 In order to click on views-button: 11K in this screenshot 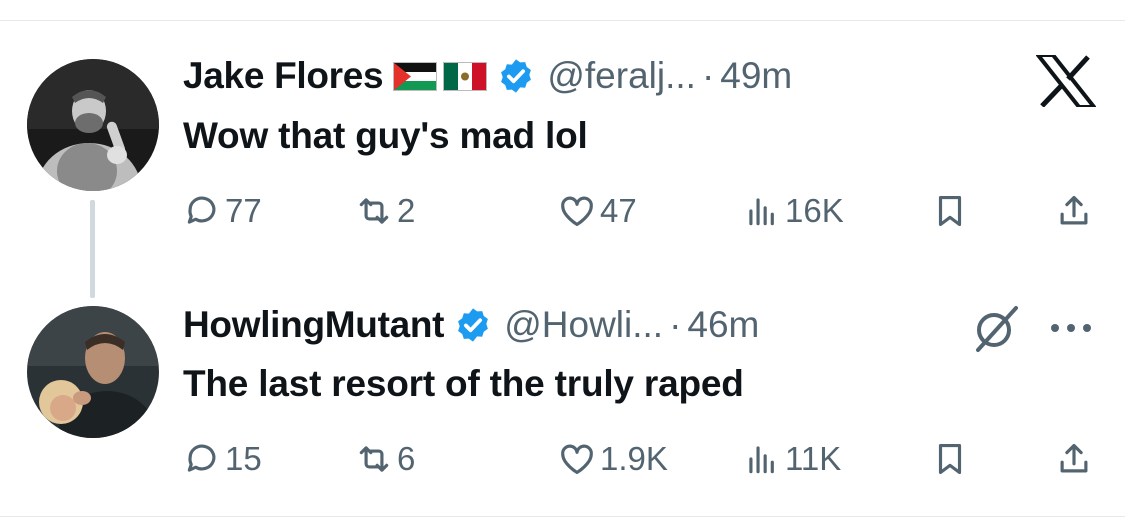, I will do `click(792, 459)`.